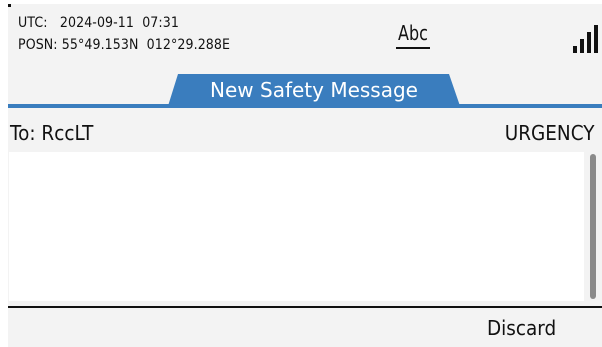  What do you see at coordinates (305, 106) in the screenshot?
I see `header-divider` at bounding box center [305, 106].